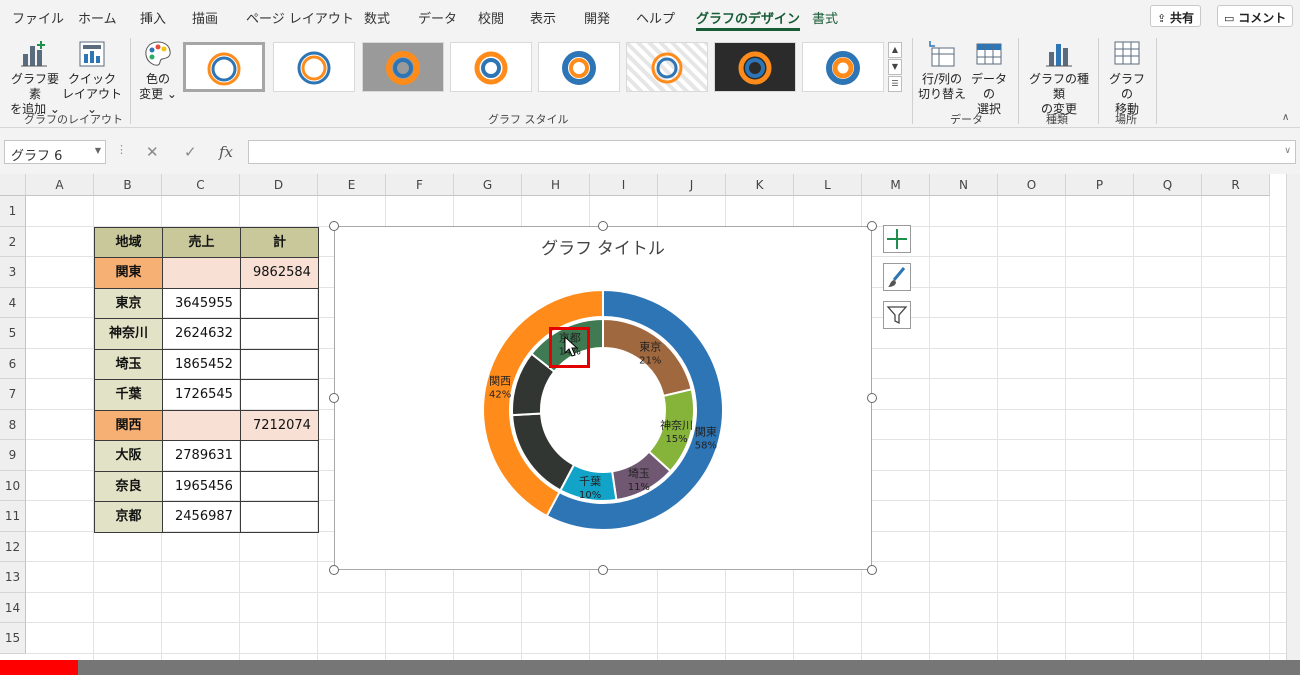 The width and height of the screenshot is (1300, 675). Describe the element at coordinates (128, 395) in the screenshot. I see `prefecture-name-cell: 千葉` at that location.